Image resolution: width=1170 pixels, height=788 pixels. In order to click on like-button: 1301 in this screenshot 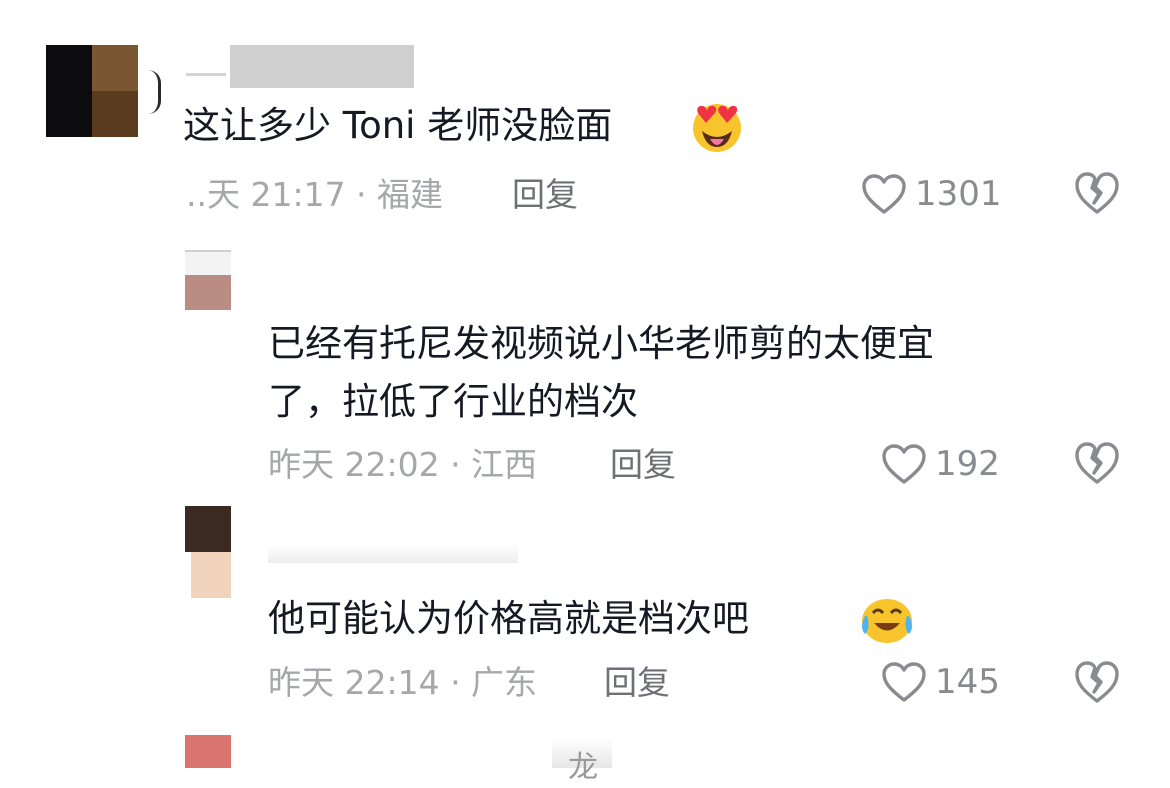, I will do `click(931, 194)`.